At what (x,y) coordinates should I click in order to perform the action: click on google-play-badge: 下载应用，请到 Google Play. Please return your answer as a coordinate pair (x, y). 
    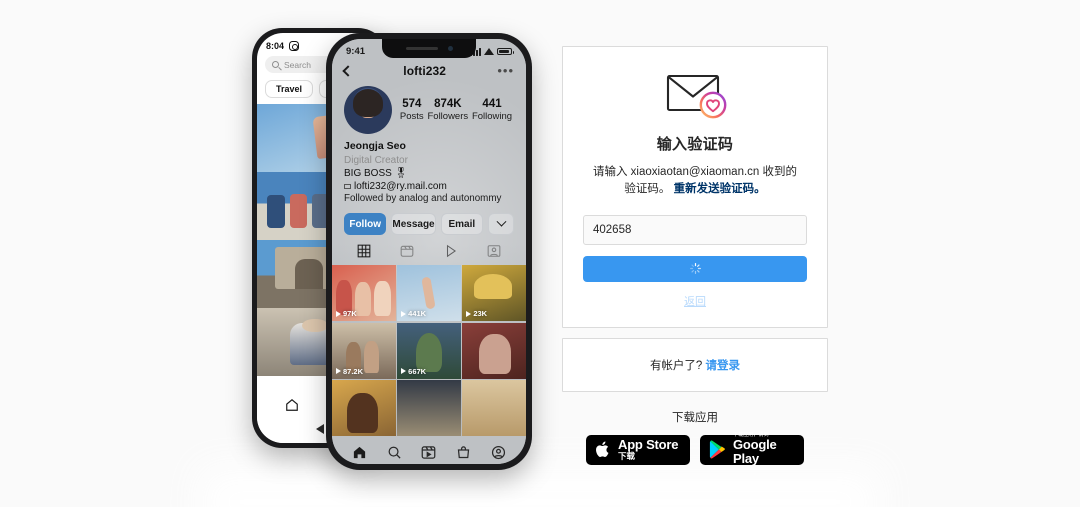
    Looking at the image, I should click on (752, 449).